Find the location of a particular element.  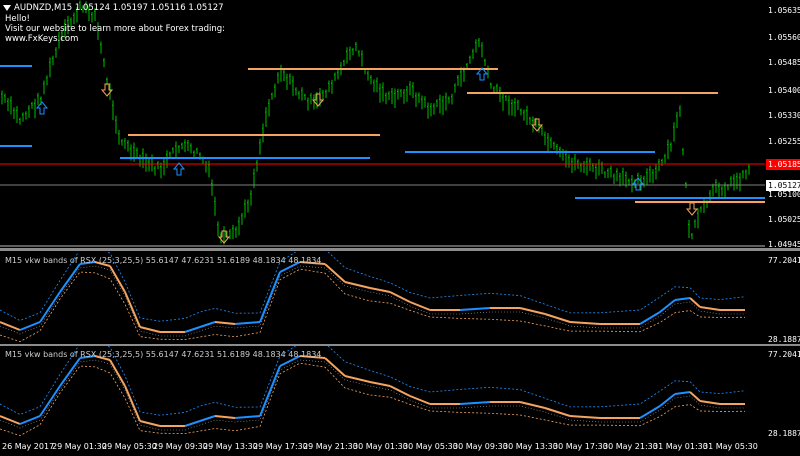

time-label: 29 May 21:30 is located at coordinates (330, 446).